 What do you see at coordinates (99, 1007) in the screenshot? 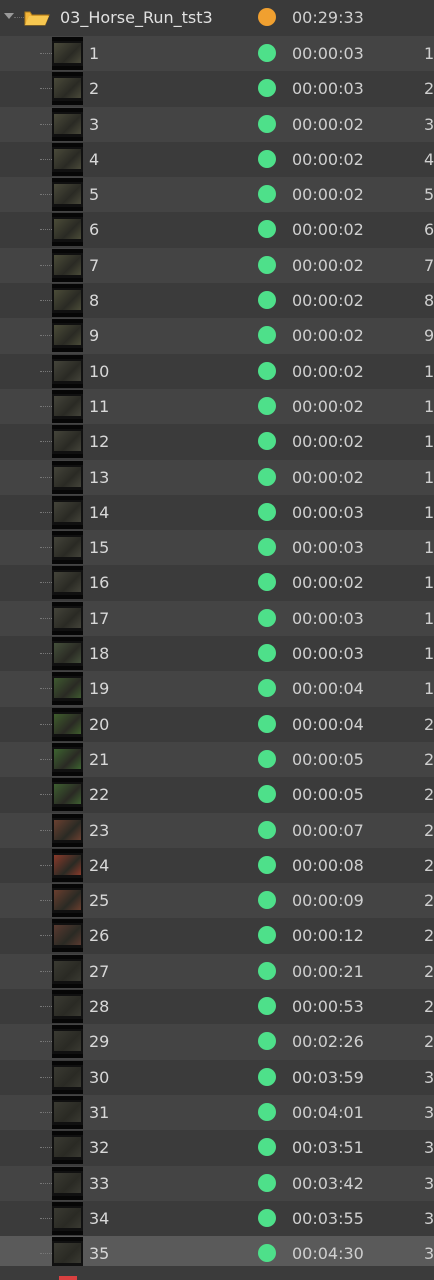
I see `item-label: 28` at bounding box center [99, 1007].